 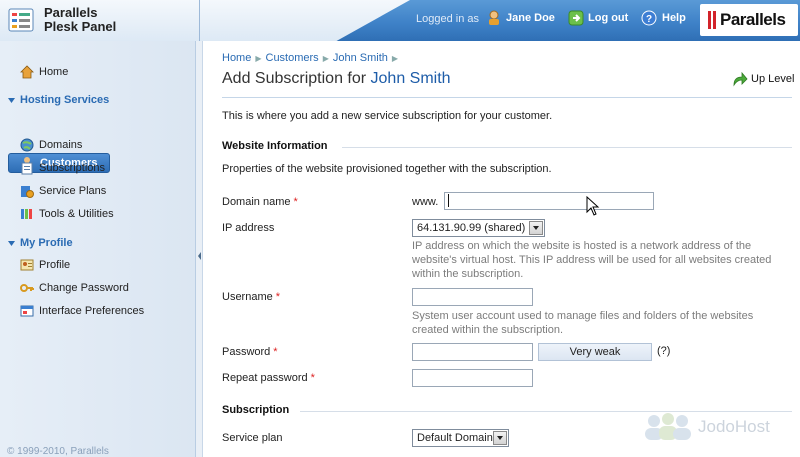 What do you see at coordinates (27, 265) in the screenshot?
I see `profile-icon` at bounding box center [27, 265].